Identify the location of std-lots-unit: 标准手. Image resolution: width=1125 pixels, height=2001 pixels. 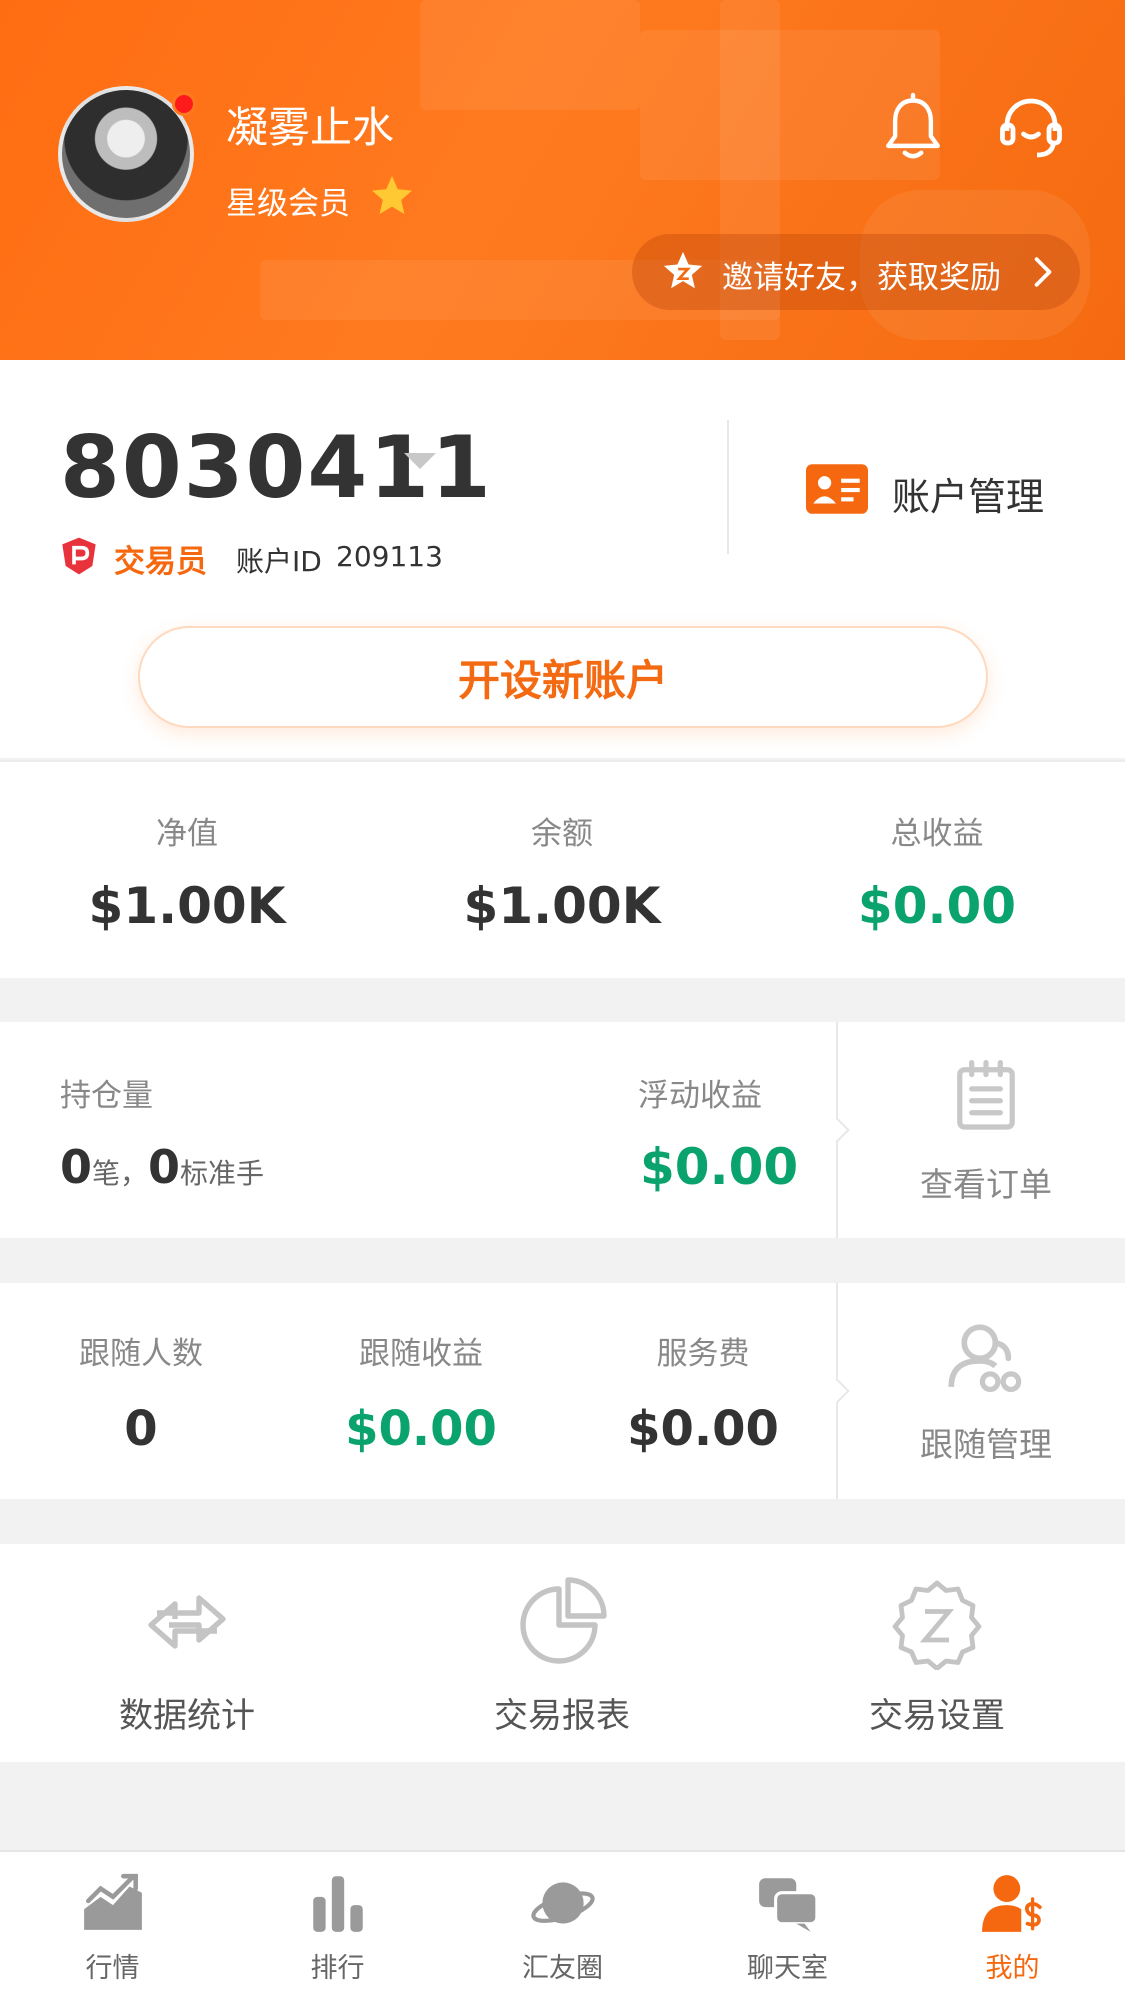
(222, 1173).